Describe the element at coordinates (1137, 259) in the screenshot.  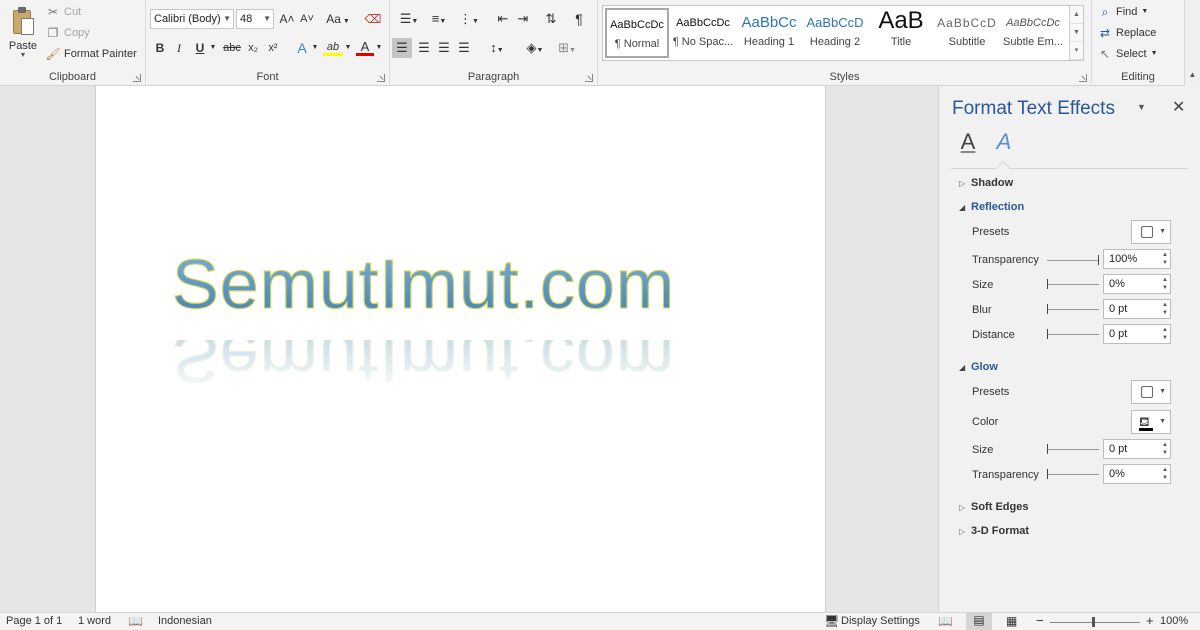
I see `reflection-transparency-input: 100% ▲ ▼` at that location.